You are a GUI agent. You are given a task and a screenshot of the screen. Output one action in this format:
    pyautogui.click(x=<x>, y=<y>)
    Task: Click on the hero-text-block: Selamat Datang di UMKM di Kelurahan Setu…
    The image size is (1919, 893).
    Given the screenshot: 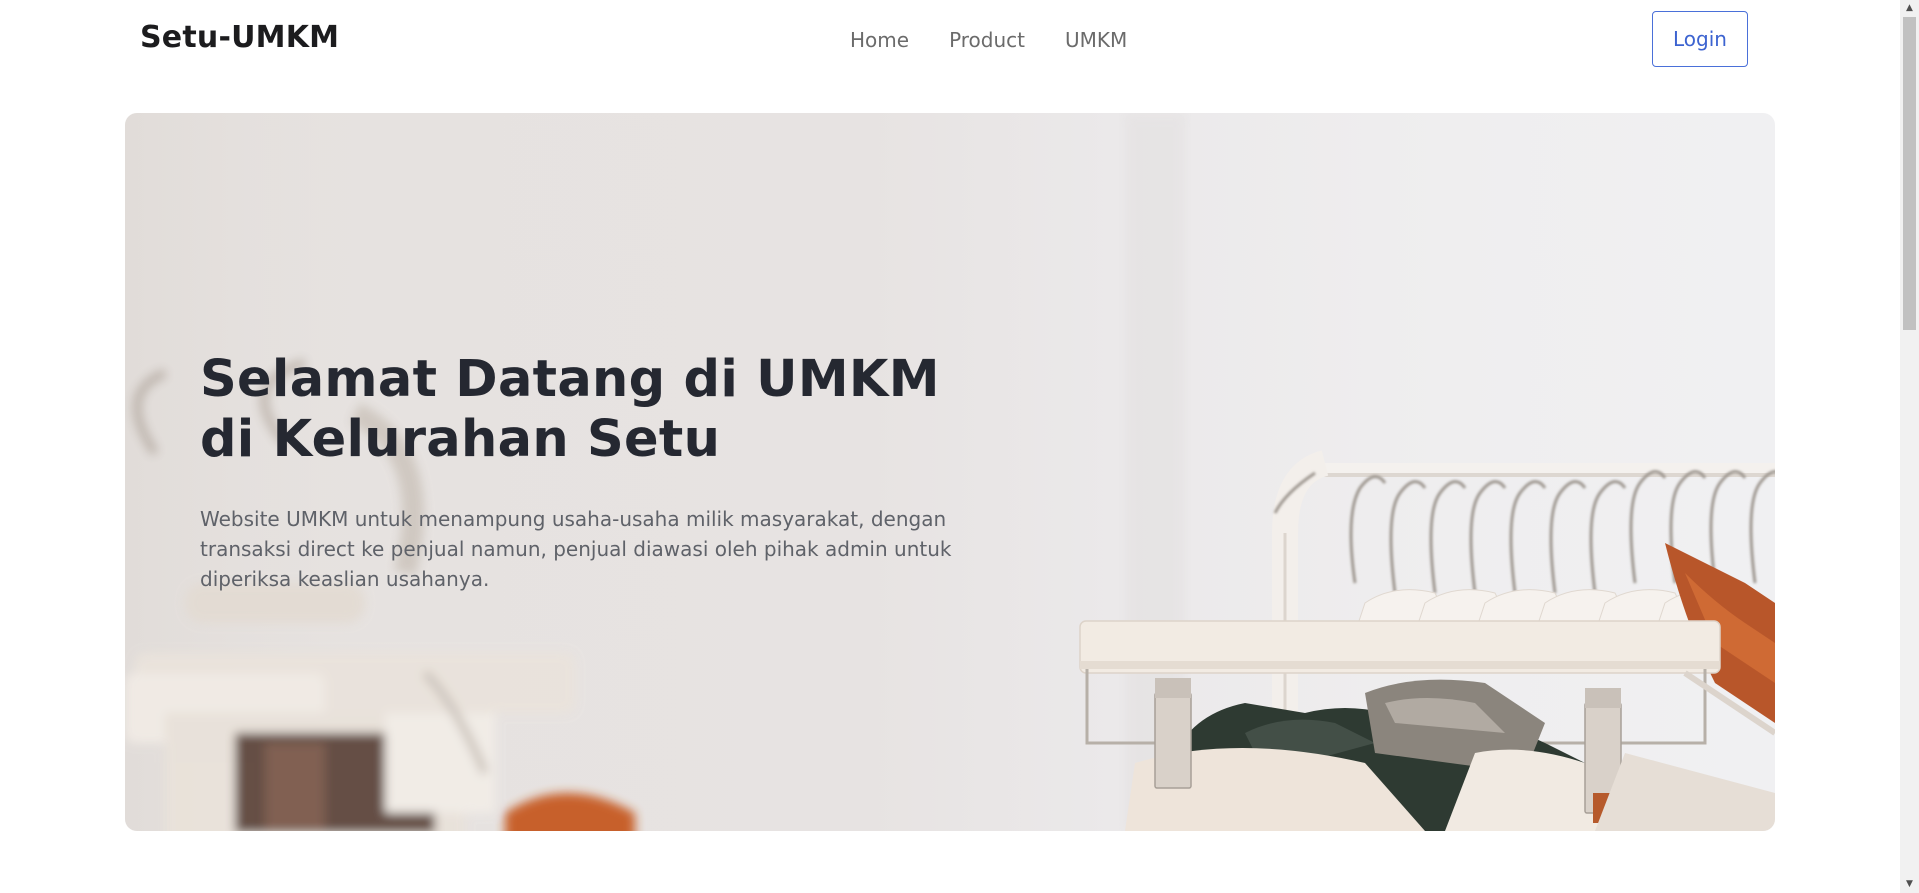 What is the action you would take?
    pyautogui.click(x=620, y=472)
    